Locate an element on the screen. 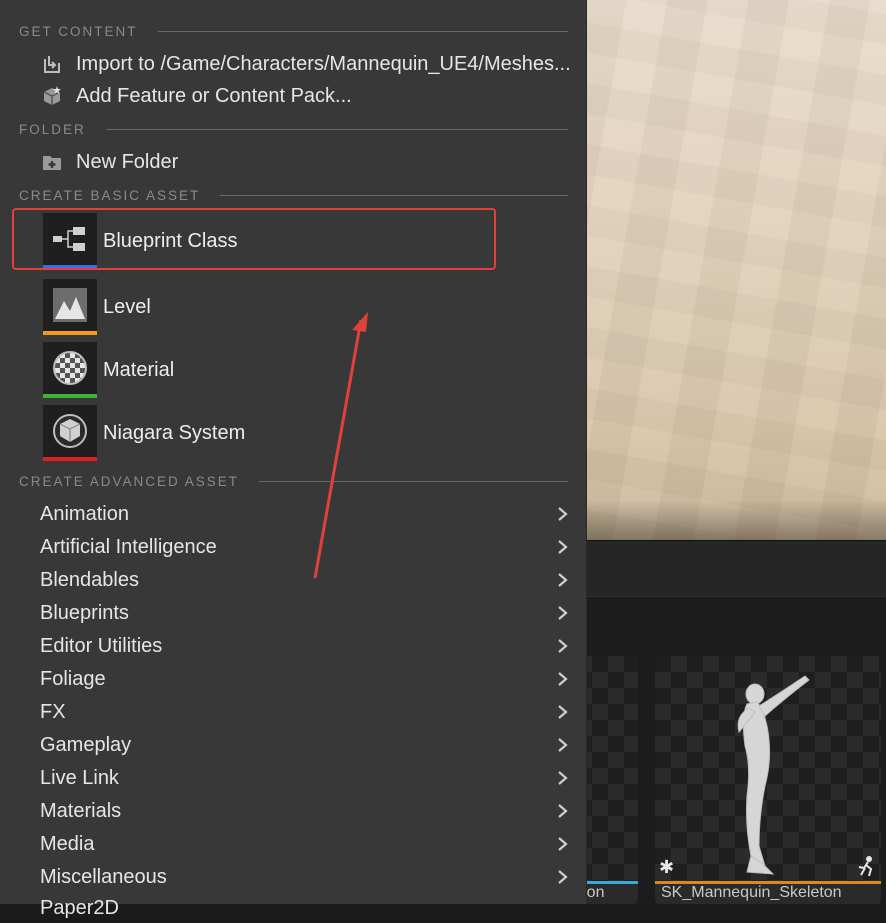 This screenshot has height=923, width=886. asset-label: SK_Mannequin_Skeleton is located at coordinates (751, 892).